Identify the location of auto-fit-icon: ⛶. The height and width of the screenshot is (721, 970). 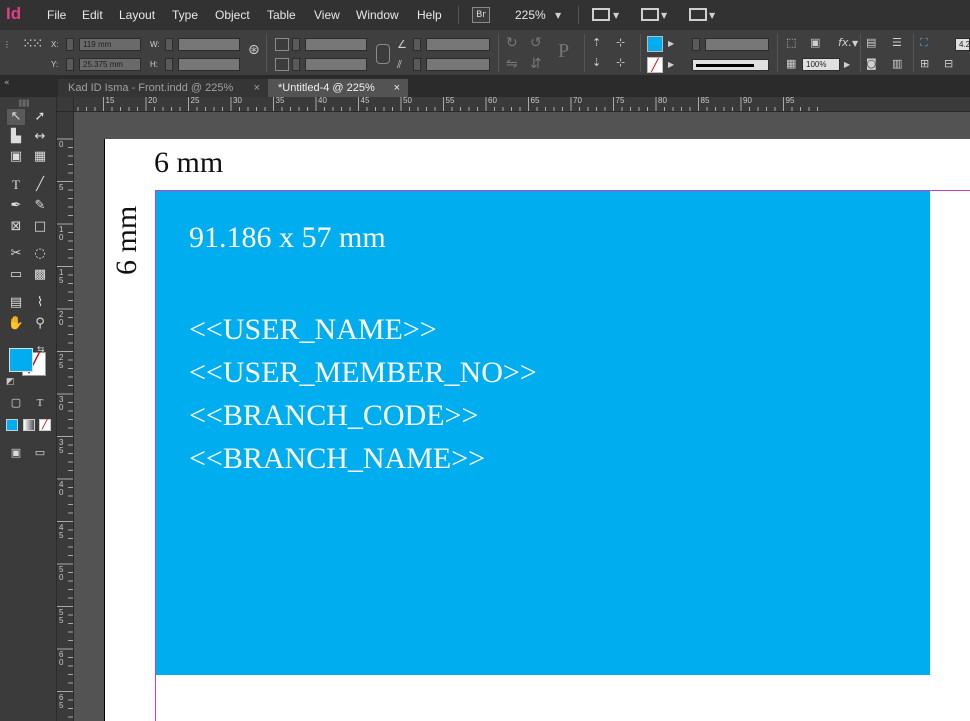
(924, 43).